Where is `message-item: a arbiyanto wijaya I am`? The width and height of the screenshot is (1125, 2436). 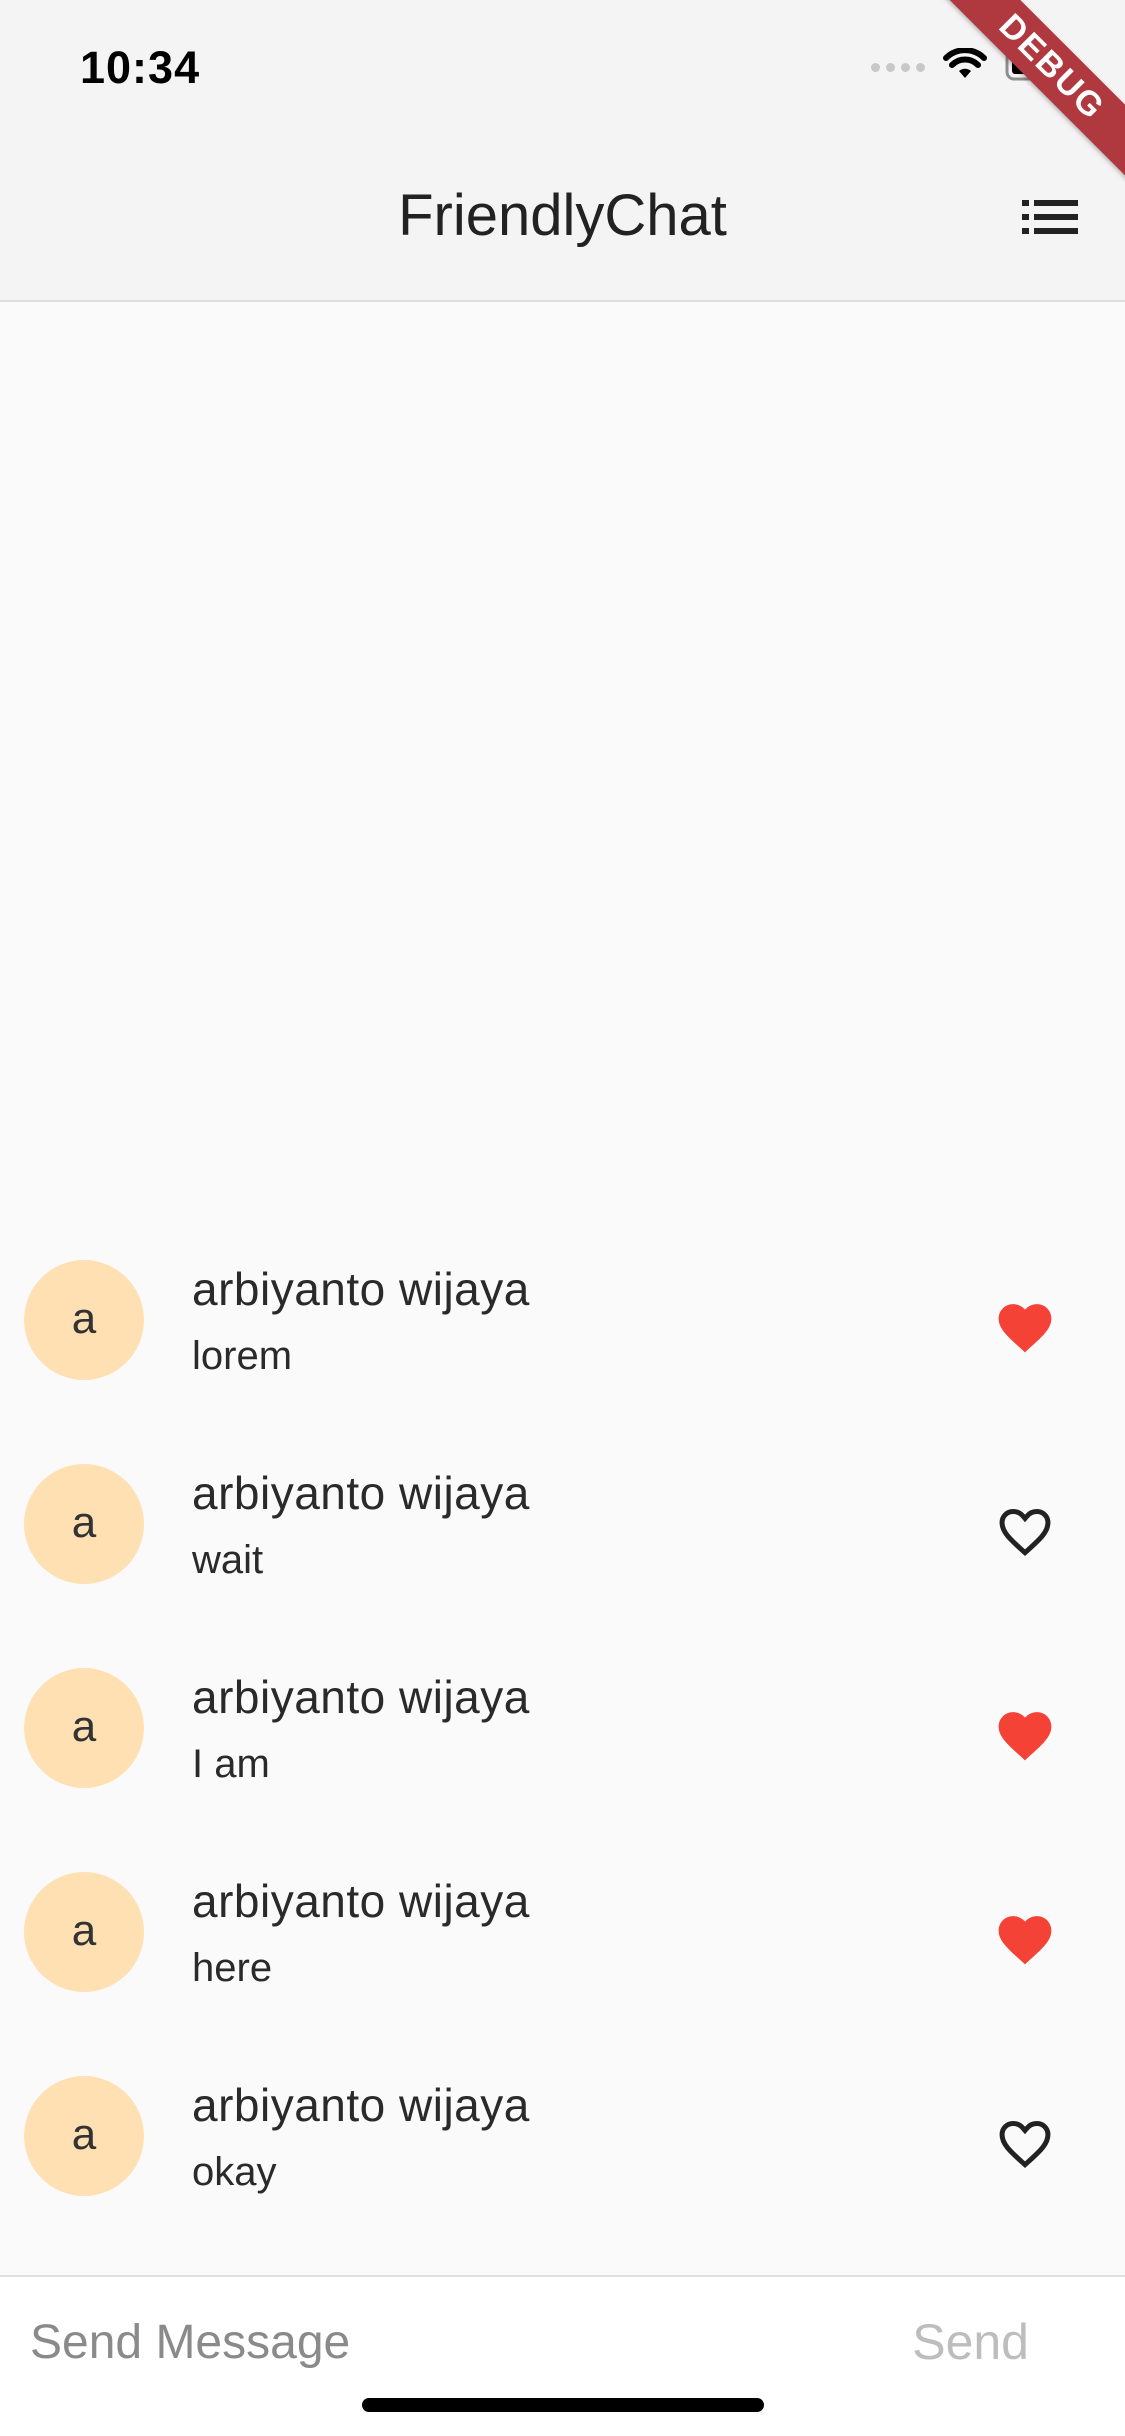 message-item: a arbiyanto wijaya I am is located at coordinates (562, 1760).